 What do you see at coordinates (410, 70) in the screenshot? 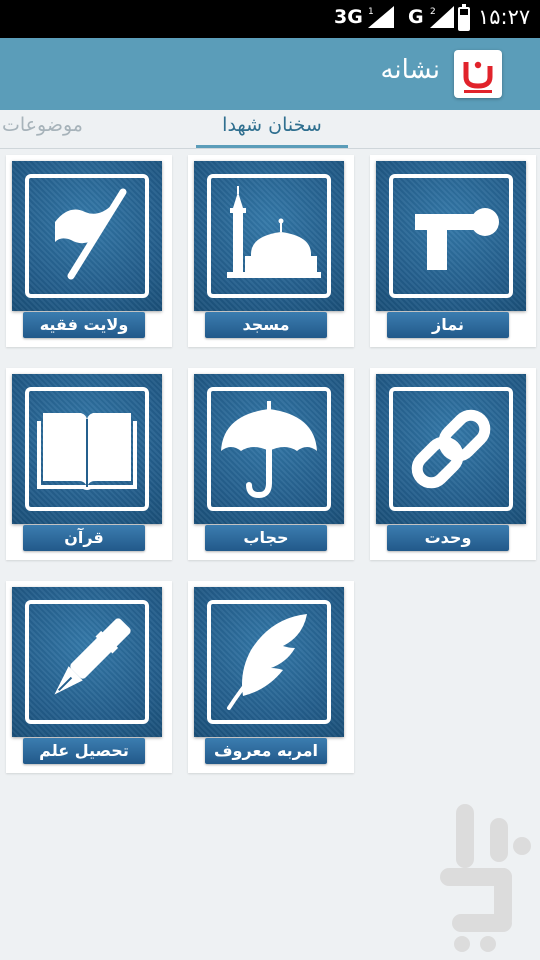
I see `app-title: نشانه` at bounding box center [410, 70].